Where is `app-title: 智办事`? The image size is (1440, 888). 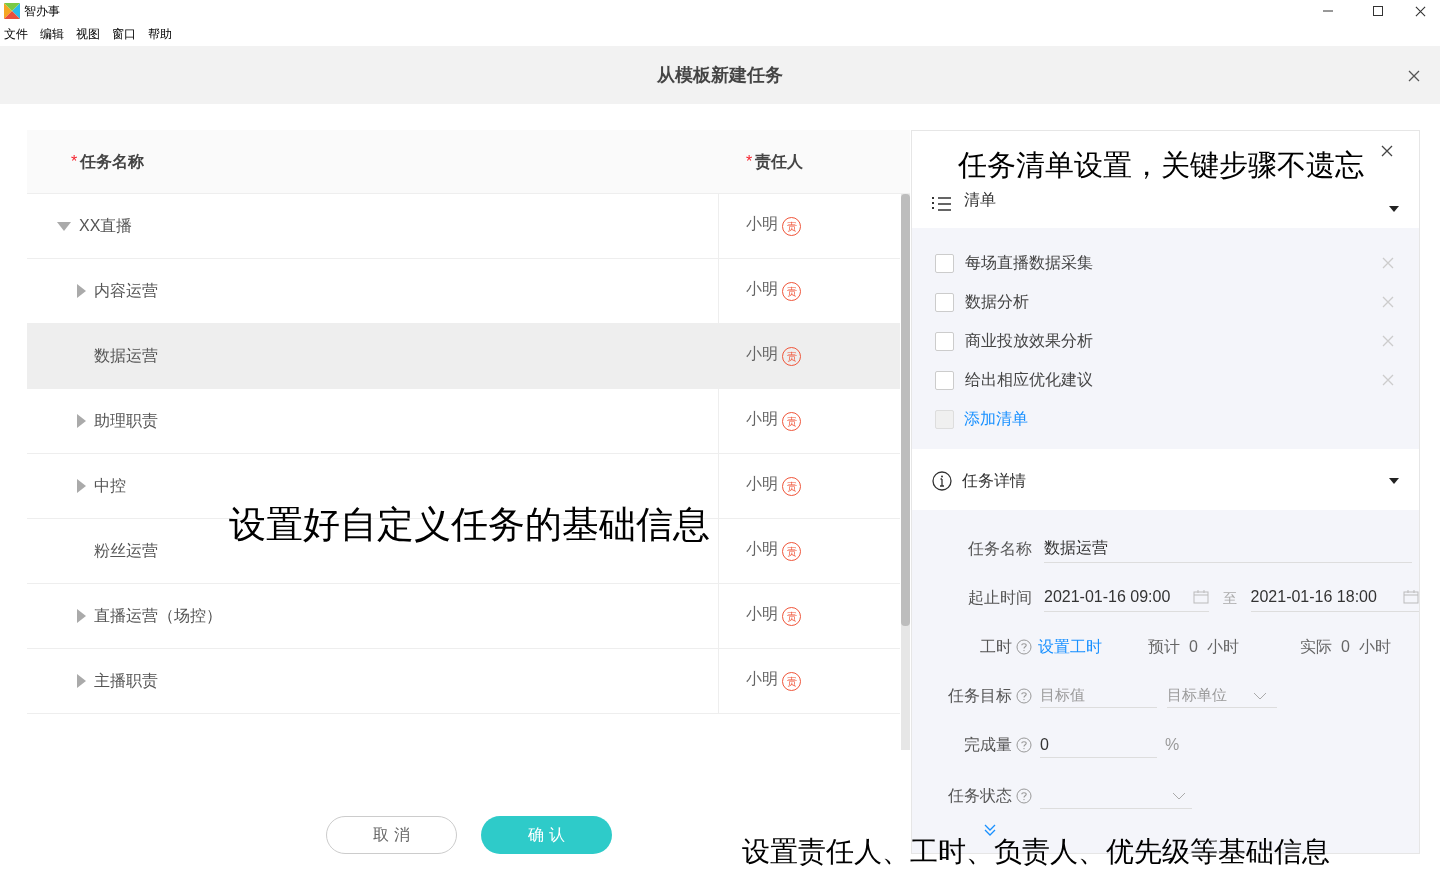
app-title: 智办事 is located at coordinates (42, 11).